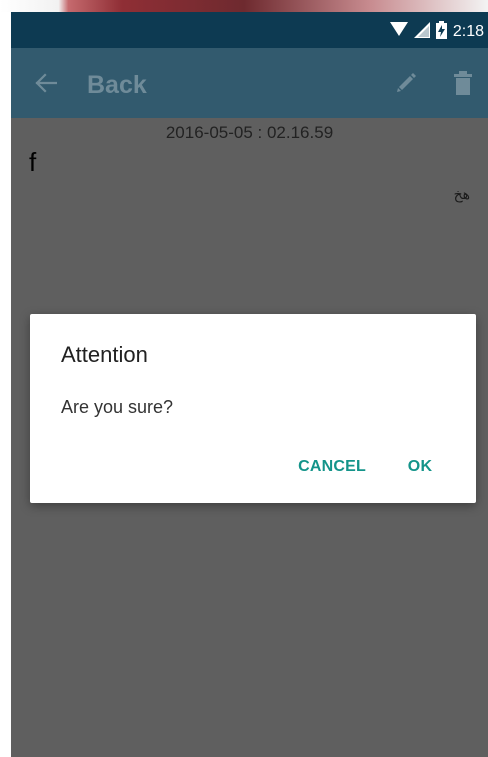 The height and width of the screenshot is (757, 488). I want to click on back-arrow-icon, so click(46, 83).